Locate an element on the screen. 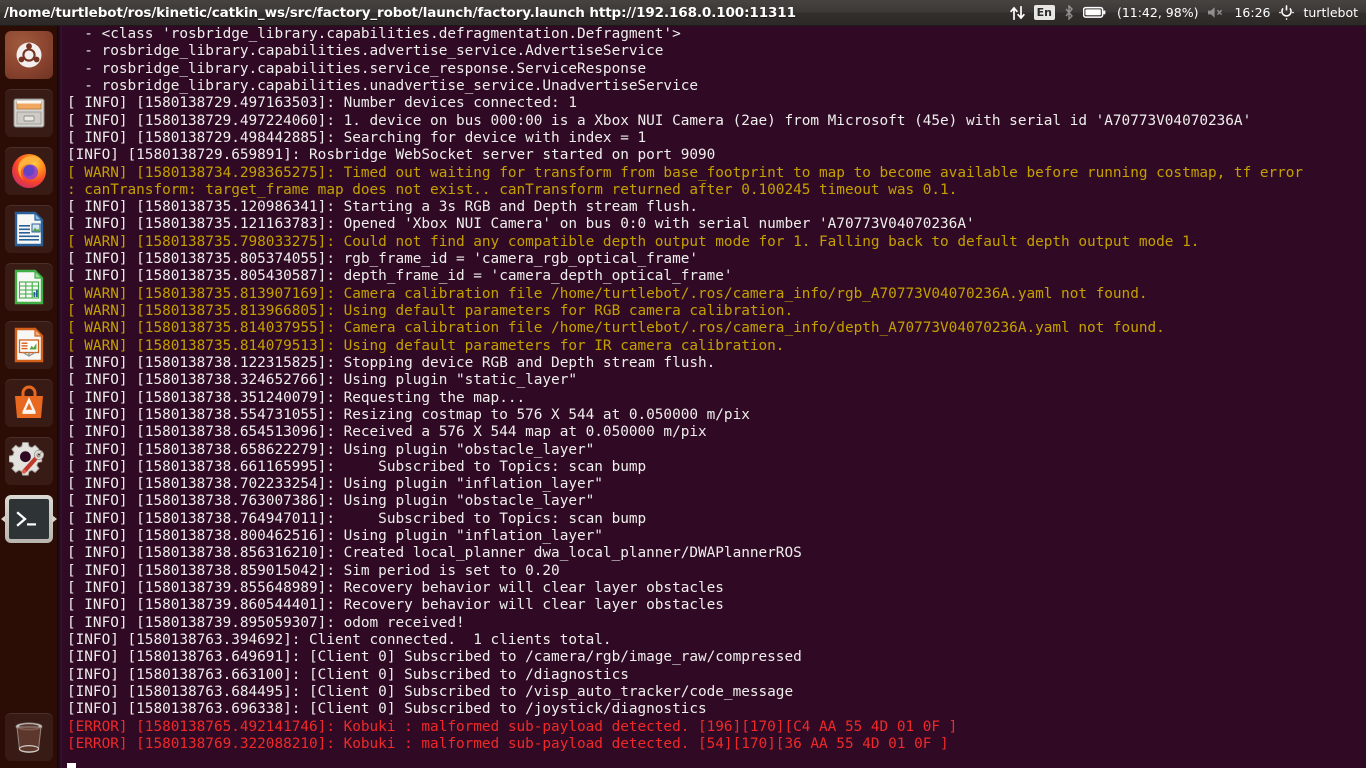 The width and height of the screenshot is (1366, 768). battery-status-text: (11:42, 98%) is located at coordinates (1157, 12).